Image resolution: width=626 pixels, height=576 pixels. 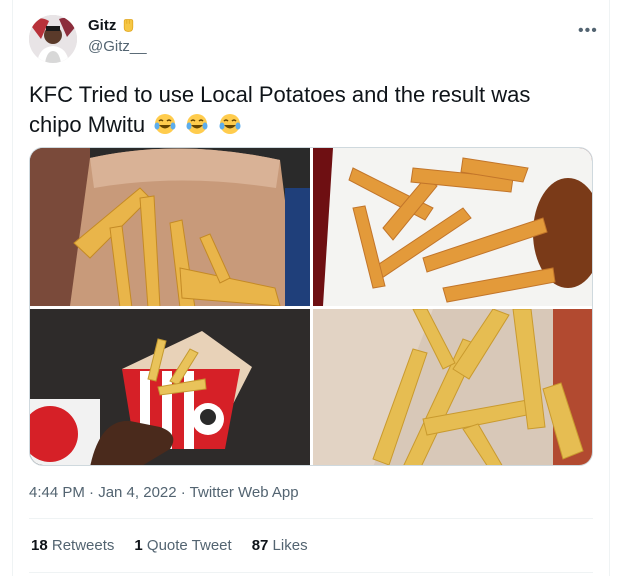 What do you see at coordinates (138, 545) in the screenshot?
I see `quotes-count: 1` at bounding box center [138, 545].